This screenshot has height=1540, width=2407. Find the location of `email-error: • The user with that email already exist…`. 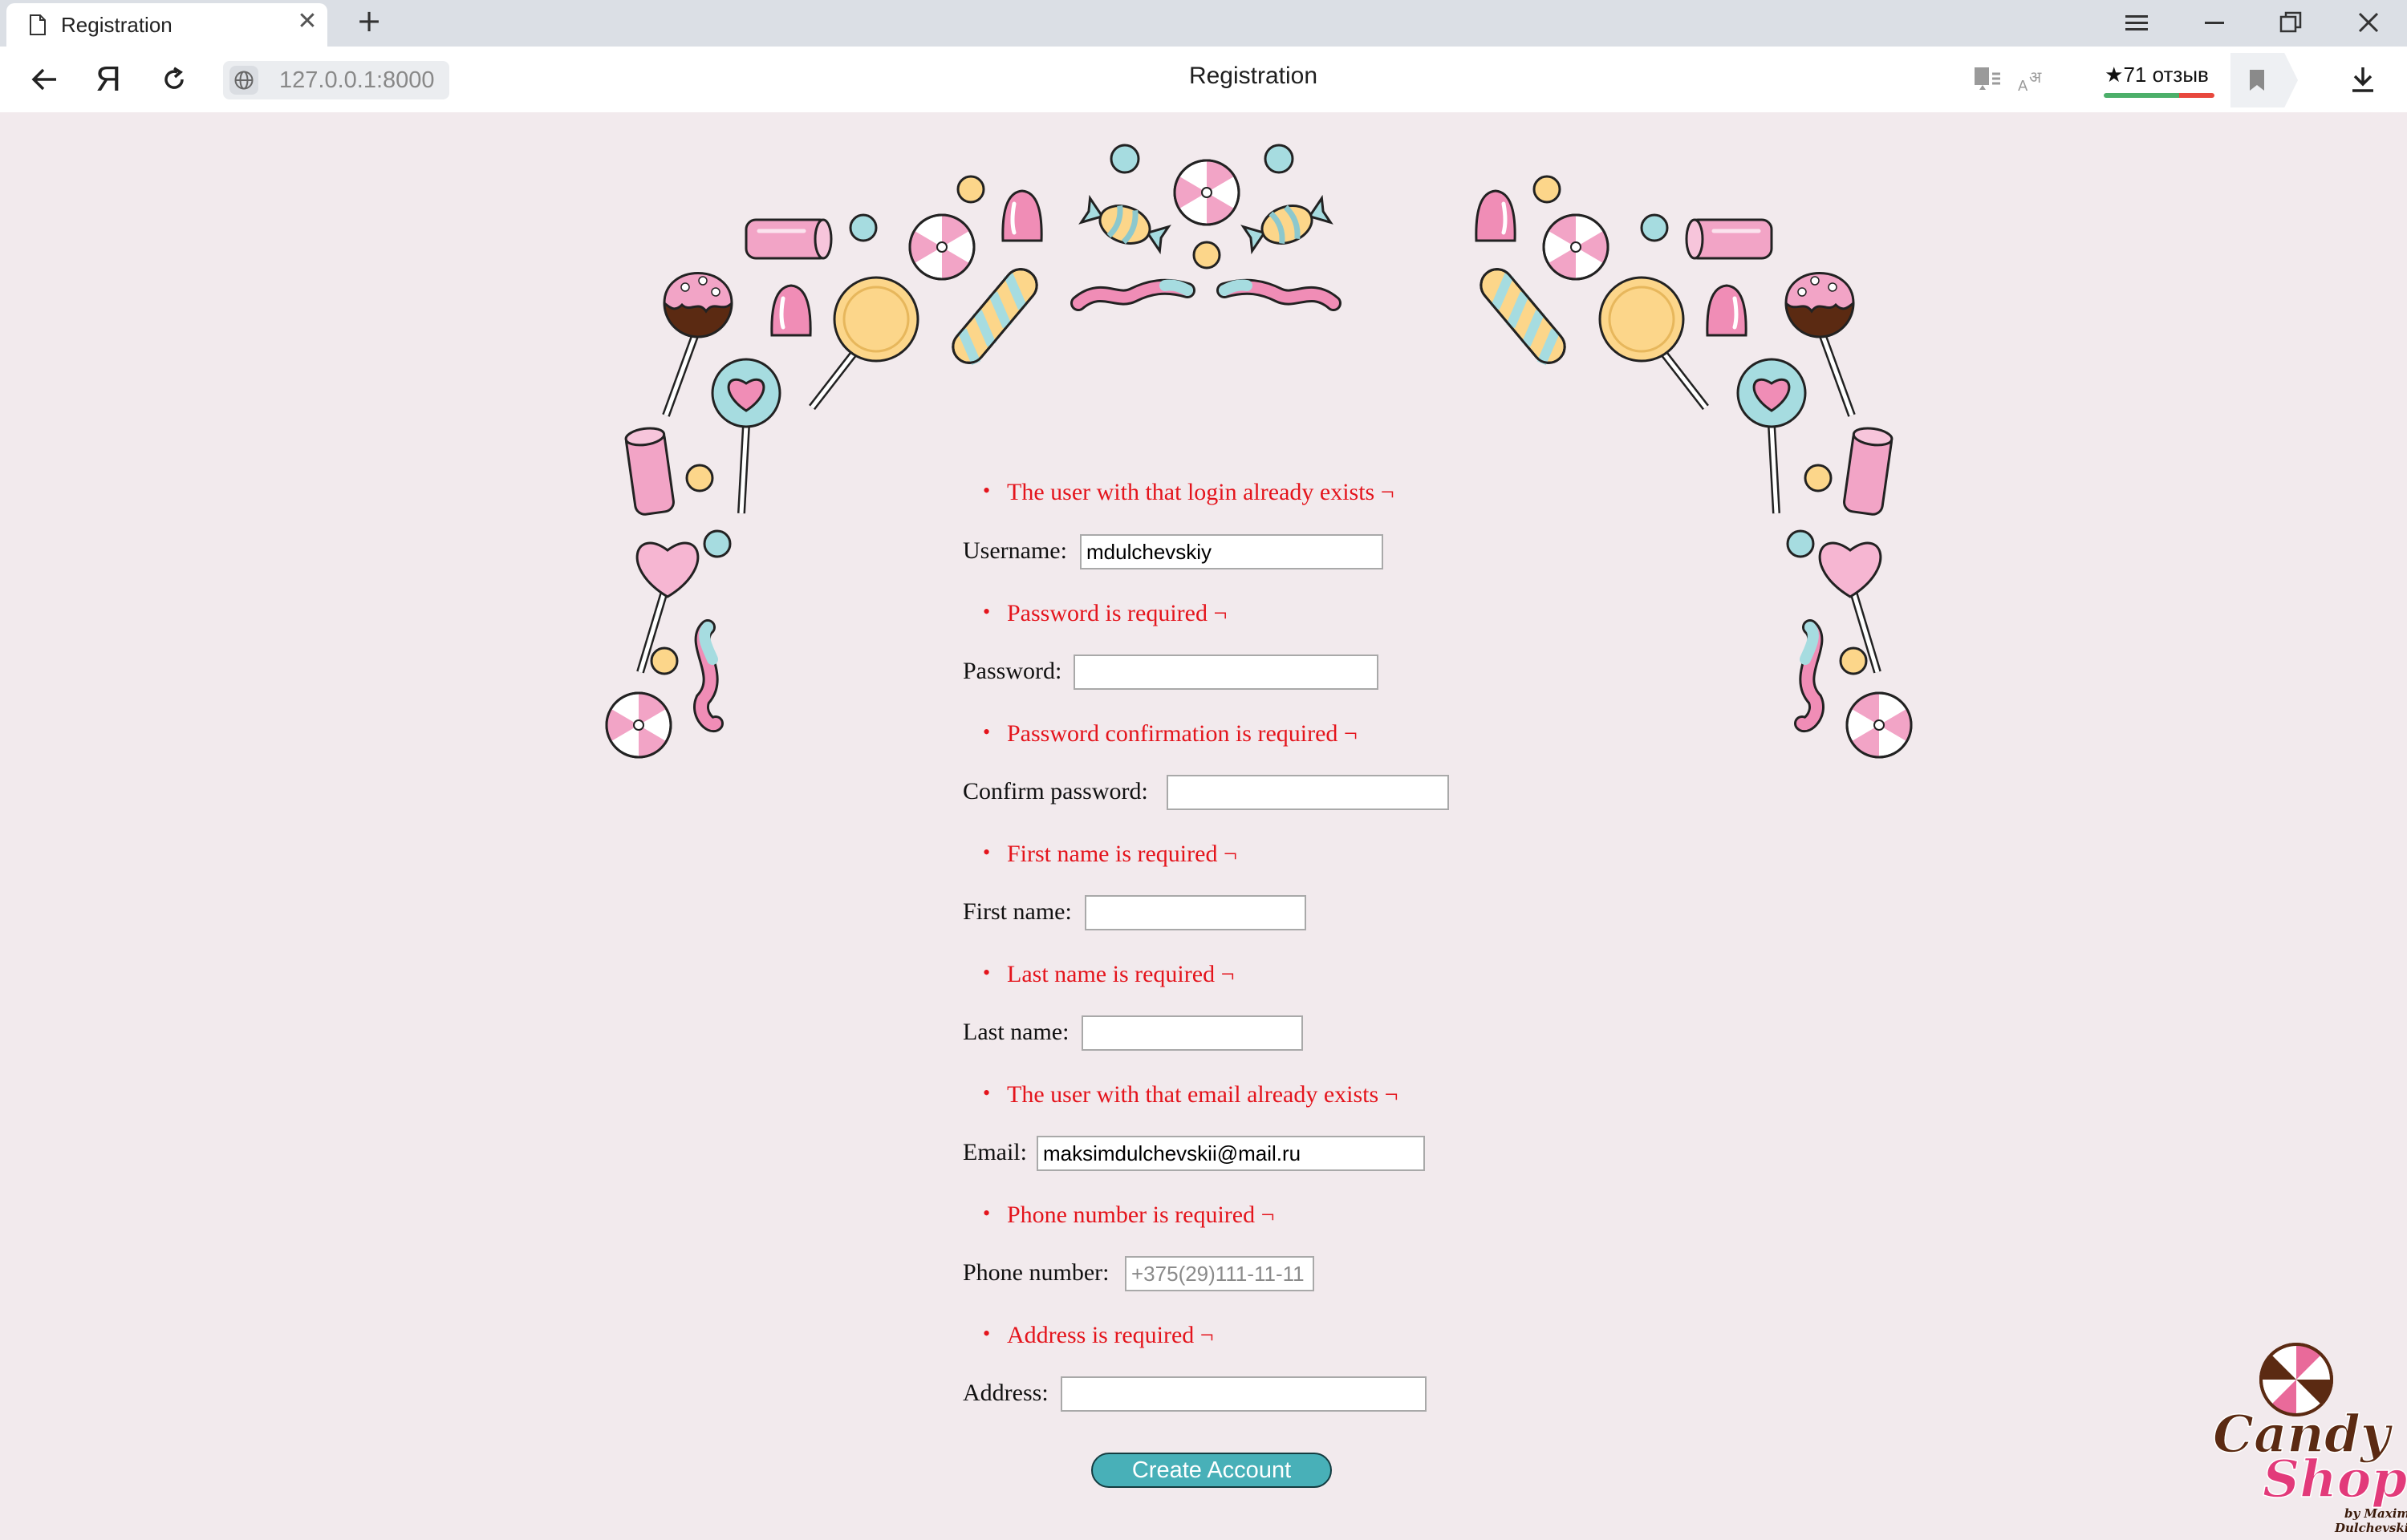

email-error: • The user with that email already exist… is located at coordinates (1190, 1094).